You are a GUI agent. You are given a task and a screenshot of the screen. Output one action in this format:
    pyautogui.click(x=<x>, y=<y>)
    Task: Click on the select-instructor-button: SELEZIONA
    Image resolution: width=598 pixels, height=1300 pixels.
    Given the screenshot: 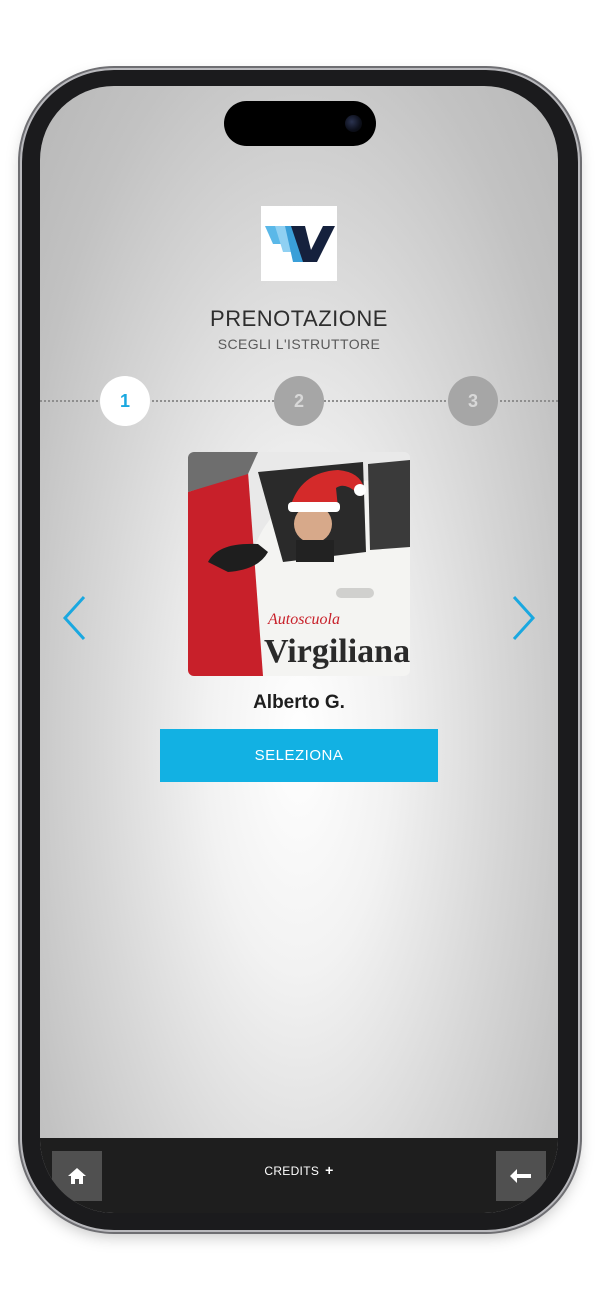 What is the action you would take?
    pyautogui.click(x=299, y=755)
    